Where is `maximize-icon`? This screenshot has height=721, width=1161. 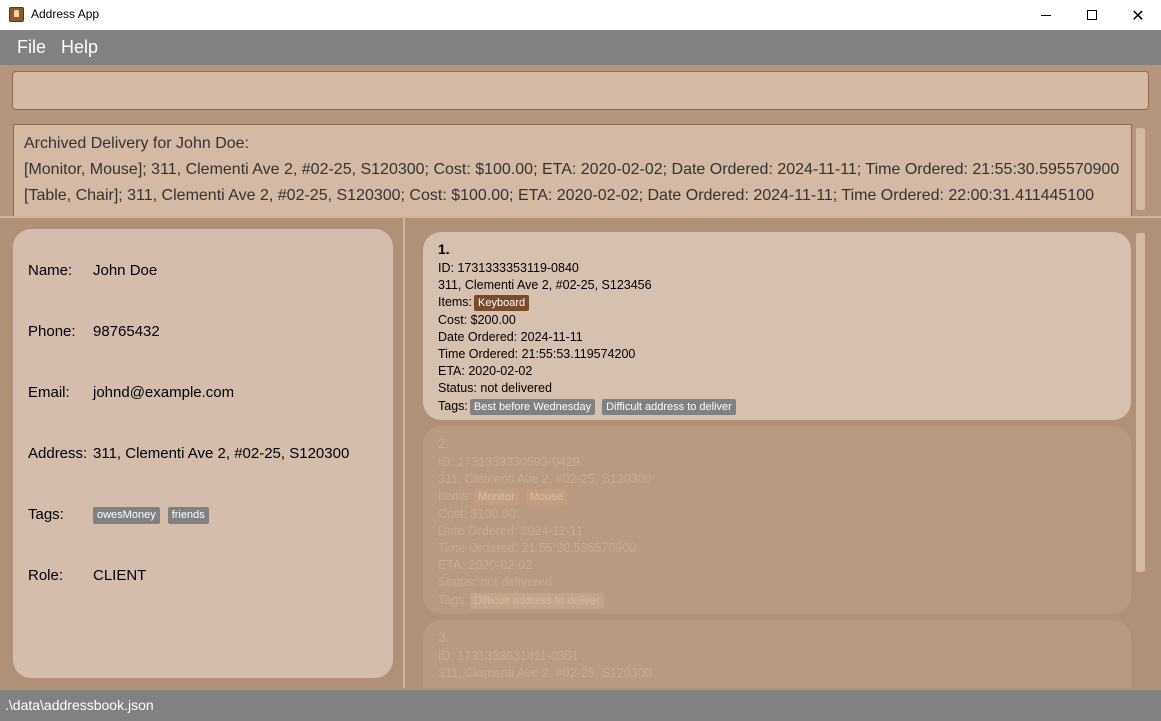
maximize-icon is located at coordinates (1092, 15).